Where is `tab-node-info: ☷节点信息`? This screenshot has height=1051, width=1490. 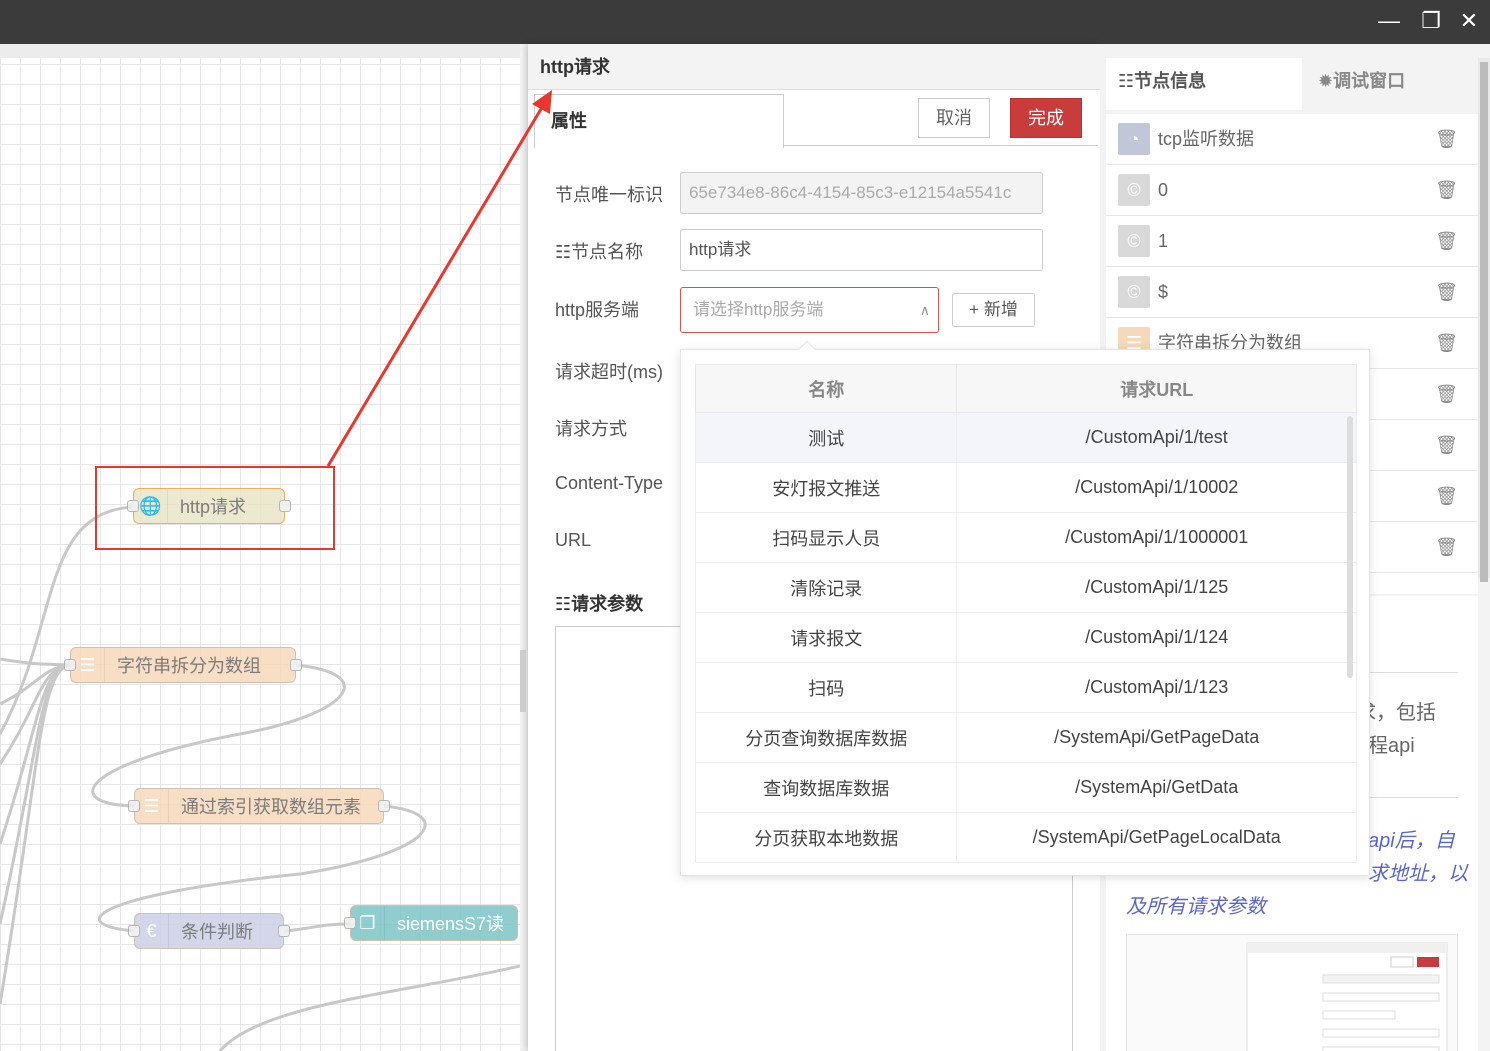 tab-node-info: ☷节点信息 is located at coordinates (1204, 84).